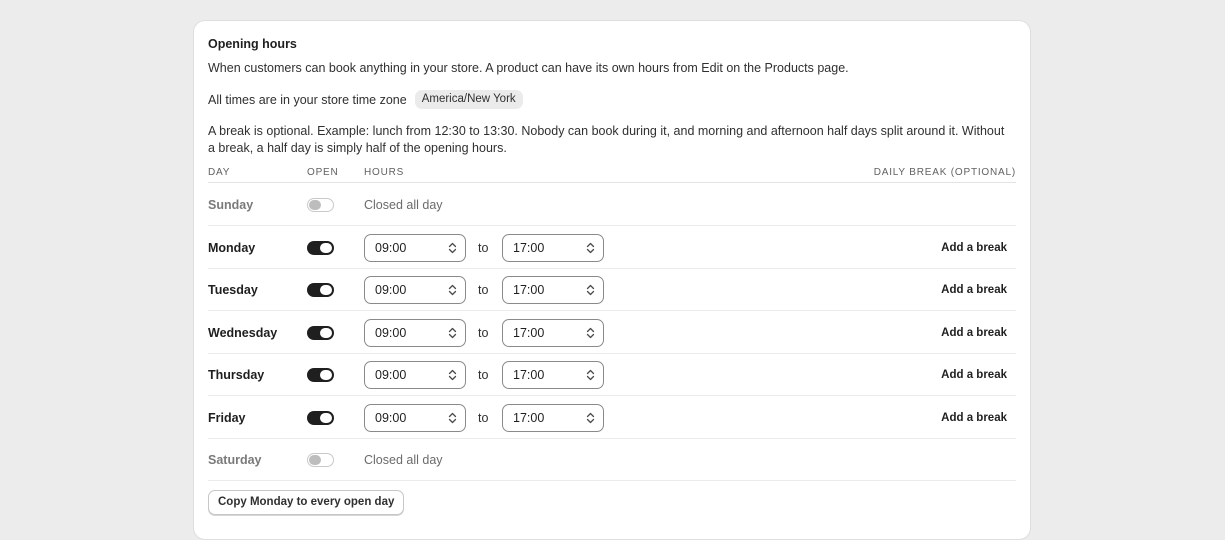 This screenshot has height=540, width=1225. Describe the element at coordinates (232, 247) in the screenshot. I see `day-name: Monday` at that location.